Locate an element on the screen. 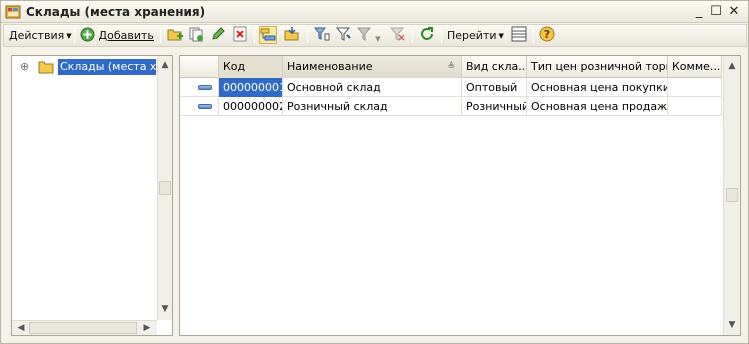  refresh-icon is located at coordinates (427, 33).